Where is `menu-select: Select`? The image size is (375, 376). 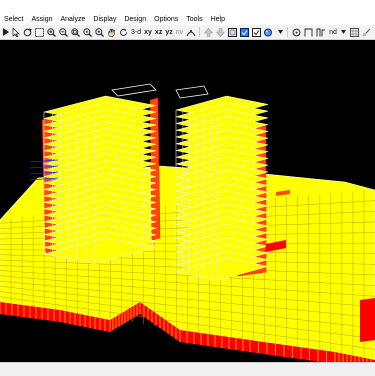 menu-select: Select is located at coordinates (13, 19).